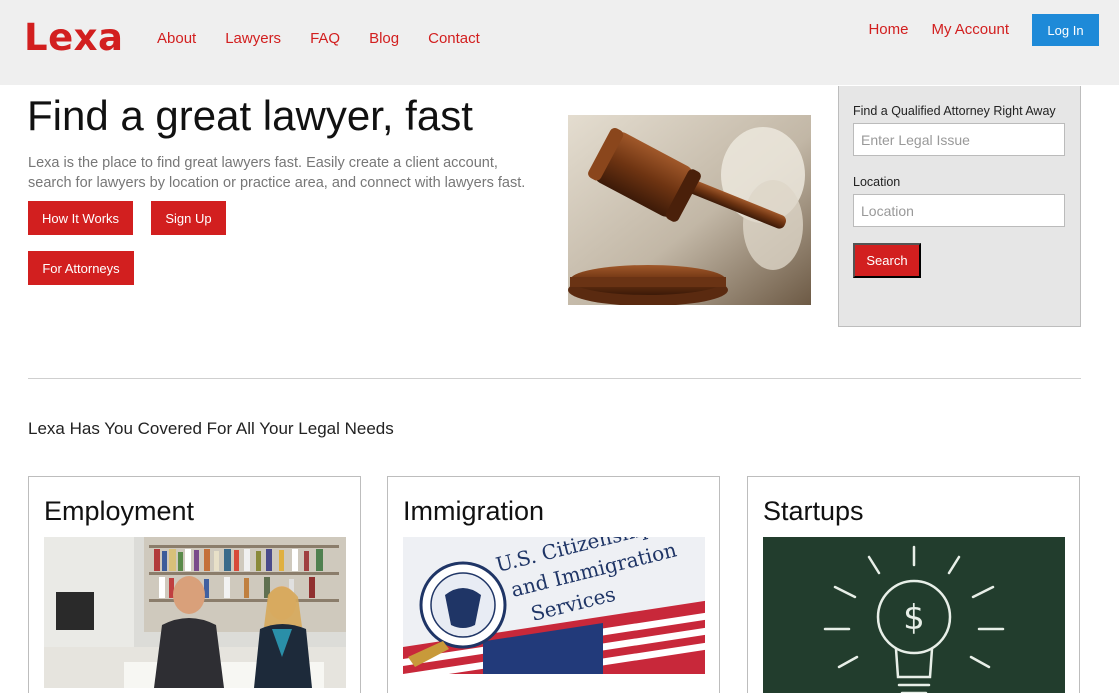 This screenshot has width=1119, height=693. I want to click on employment-image, so click(195, 612).